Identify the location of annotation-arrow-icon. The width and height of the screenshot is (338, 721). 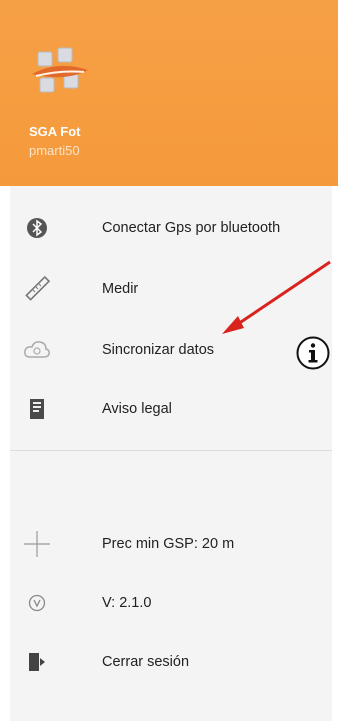
(276, 297).